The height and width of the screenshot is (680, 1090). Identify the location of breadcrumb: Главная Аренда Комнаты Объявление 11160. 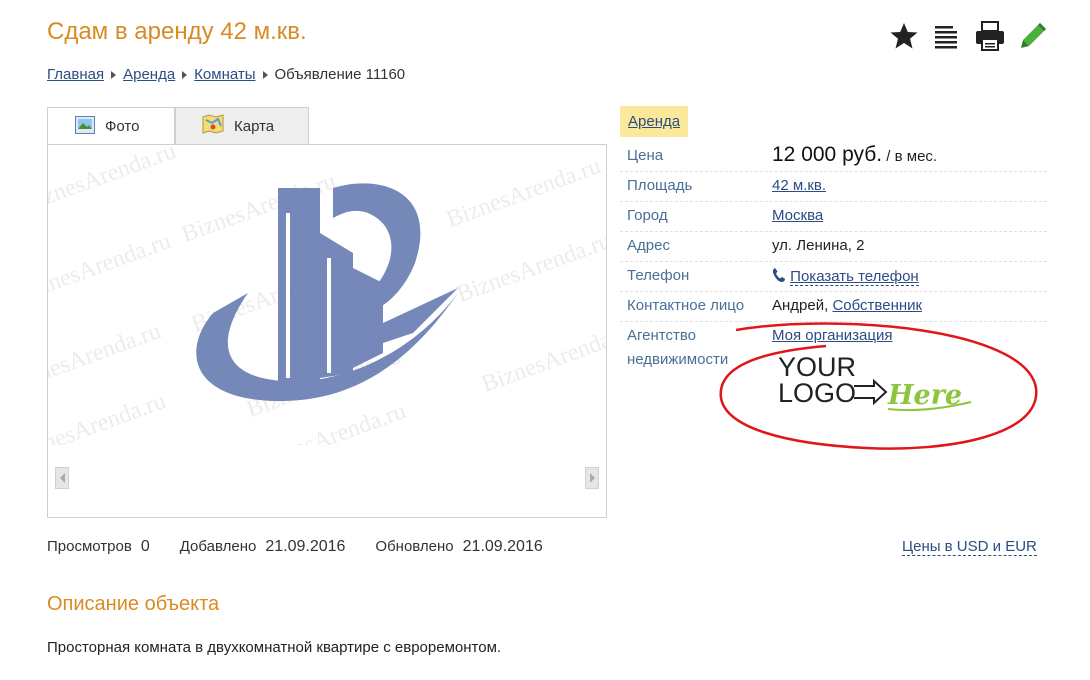
(226, 74).